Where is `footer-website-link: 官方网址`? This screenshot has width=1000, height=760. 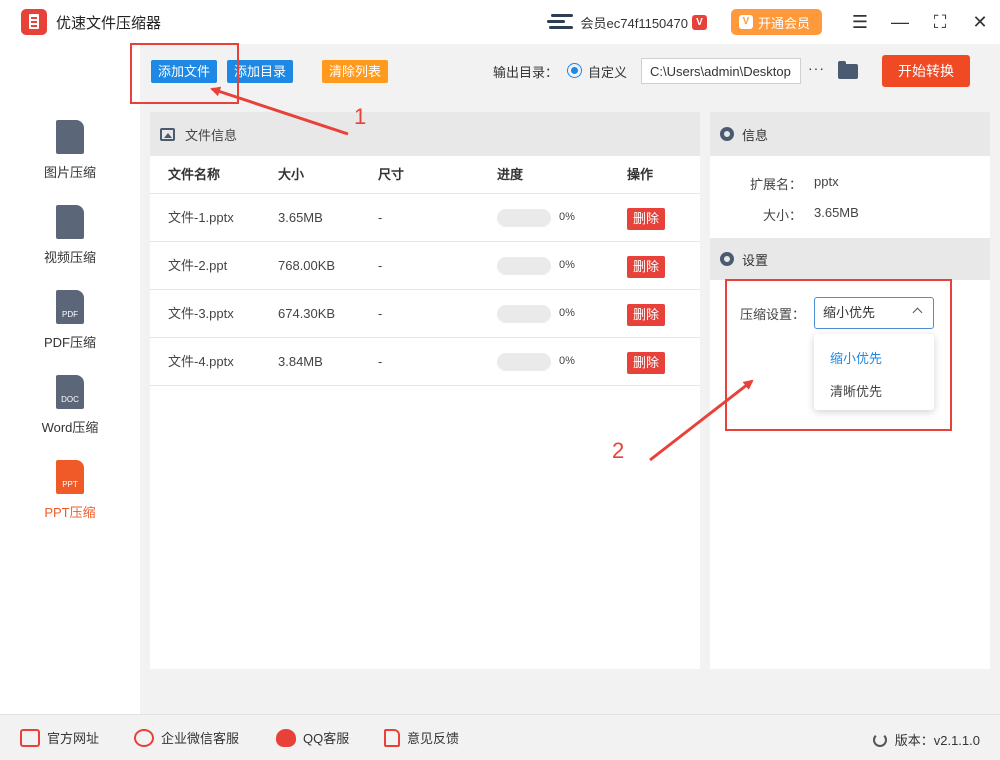
footer-website-link: 官方网址 is located at coordinates (59, 737).